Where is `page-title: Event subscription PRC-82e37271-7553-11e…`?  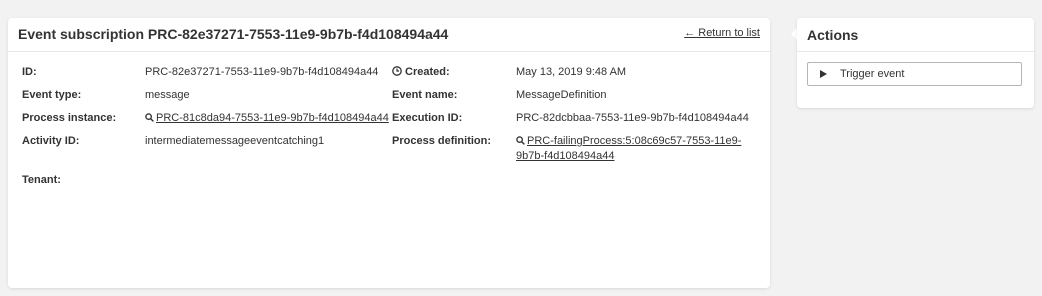 page-title: Event subscription PRC-82e37271-7553-11e… is located at coordinates (233, 34).